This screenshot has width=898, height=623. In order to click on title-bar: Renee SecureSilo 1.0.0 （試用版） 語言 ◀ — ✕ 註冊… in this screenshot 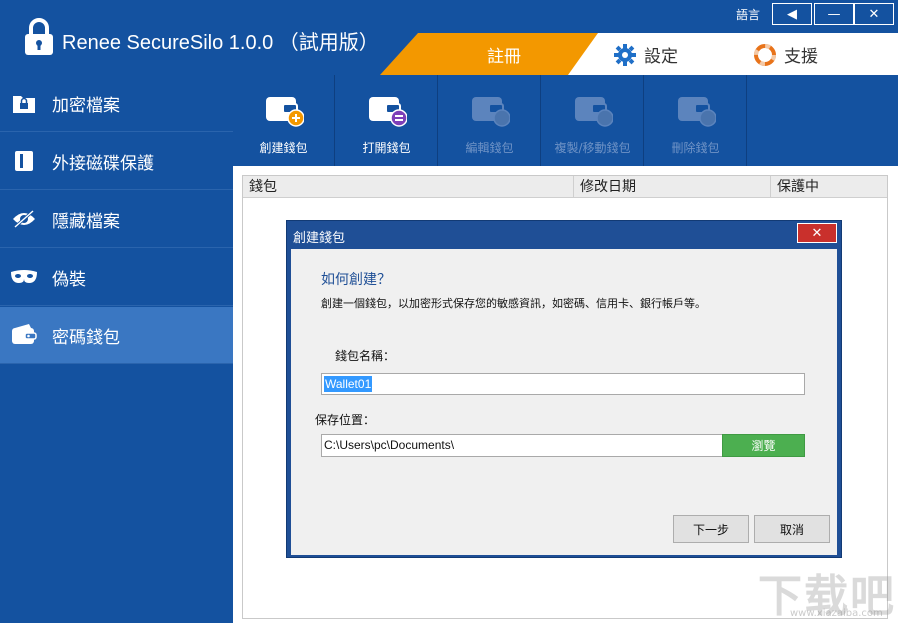, I will do `click(449, 37)`.